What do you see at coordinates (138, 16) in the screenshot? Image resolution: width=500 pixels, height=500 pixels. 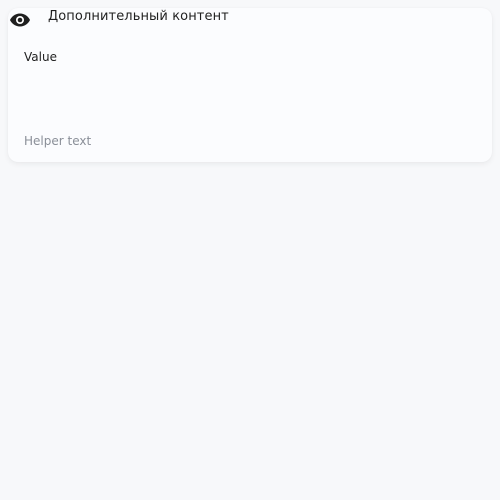 I see `section-title: Дополнительный контент` at bounding box center [138, 16].